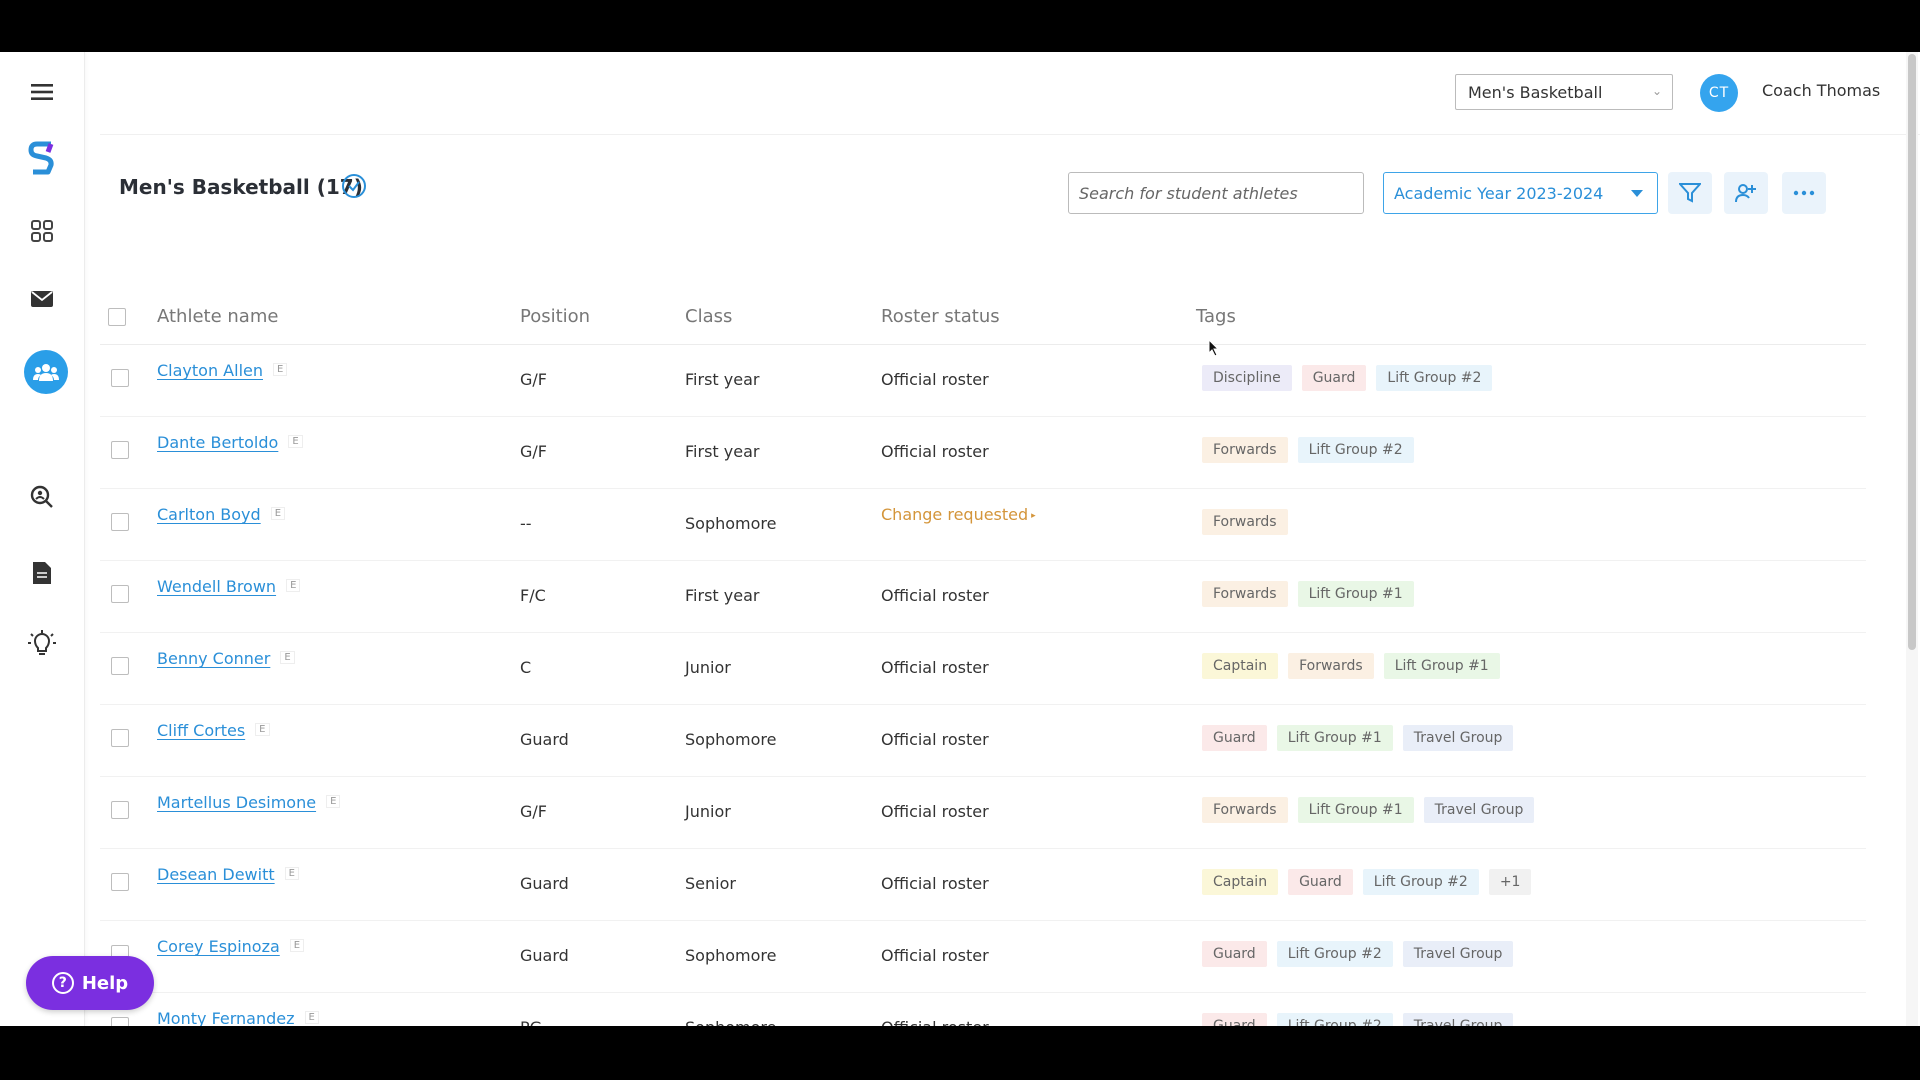 This screenshot has height=1080, width=1920. Describe the element at coordinates (1564, 92) in the screenshot. I see `team-select: Men's Basketball ⌄` at that location.